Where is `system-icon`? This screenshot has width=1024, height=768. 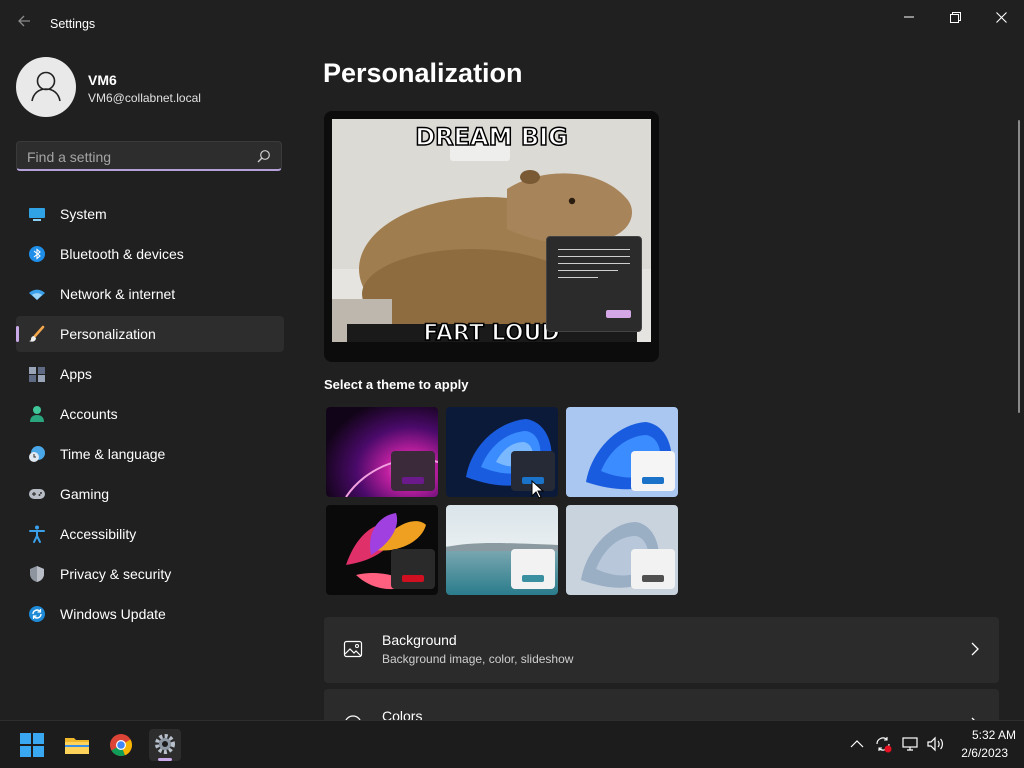
system-icon is located at coordinates (37, 214).